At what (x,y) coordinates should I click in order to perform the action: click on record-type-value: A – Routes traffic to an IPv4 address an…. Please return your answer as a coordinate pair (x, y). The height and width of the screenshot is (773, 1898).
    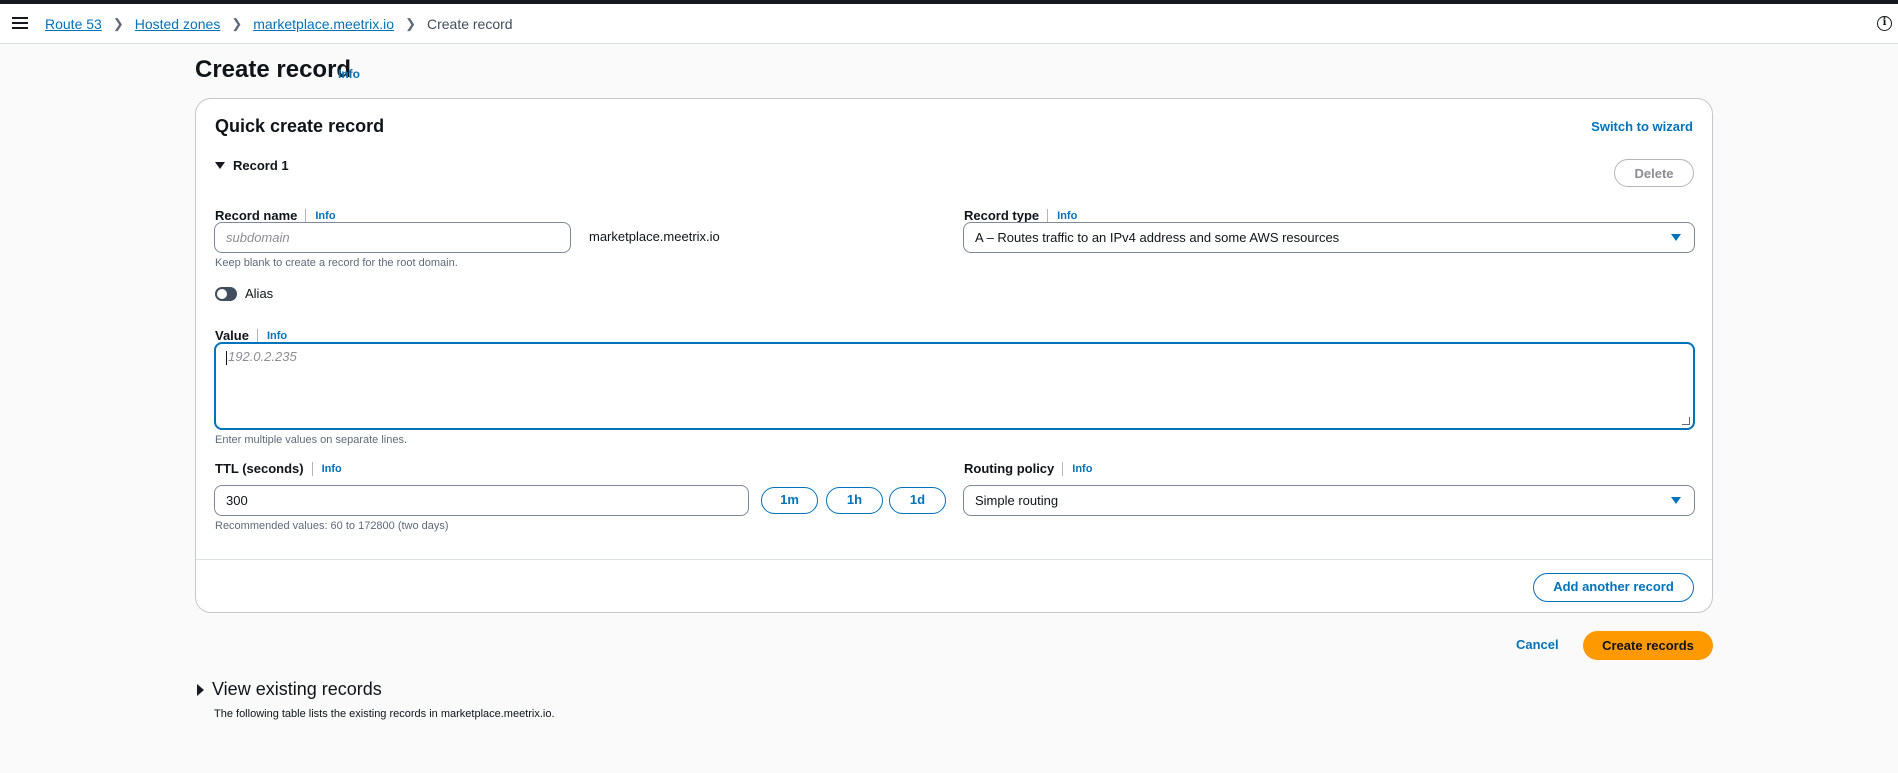
    Looking at the image, I should click on (1157, 237).